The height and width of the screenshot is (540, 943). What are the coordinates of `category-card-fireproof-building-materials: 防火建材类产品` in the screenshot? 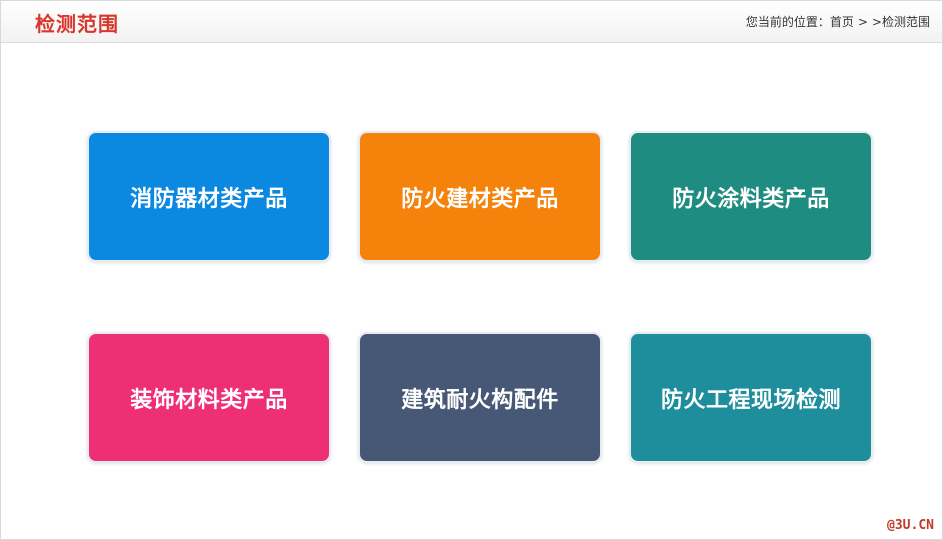 It's located at (480, 196).